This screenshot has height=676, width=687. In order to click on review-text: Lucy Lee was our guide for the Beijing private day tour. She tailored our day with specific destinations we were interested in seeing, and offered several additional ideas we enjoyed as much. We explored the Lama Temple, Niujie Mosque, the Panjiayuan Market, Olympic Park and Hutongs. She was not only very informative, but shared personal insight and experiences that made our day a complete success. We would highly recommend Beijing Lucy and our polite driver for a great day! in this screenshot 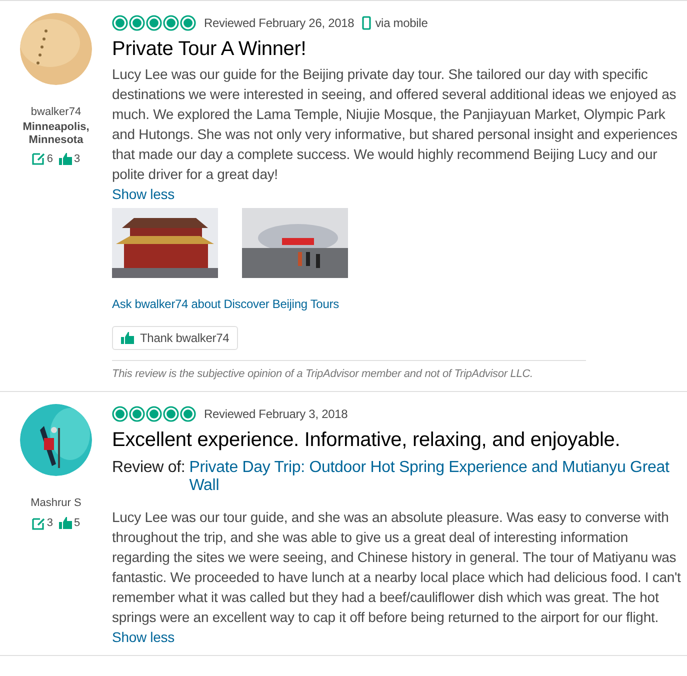, I will do `click(395, 124)`.